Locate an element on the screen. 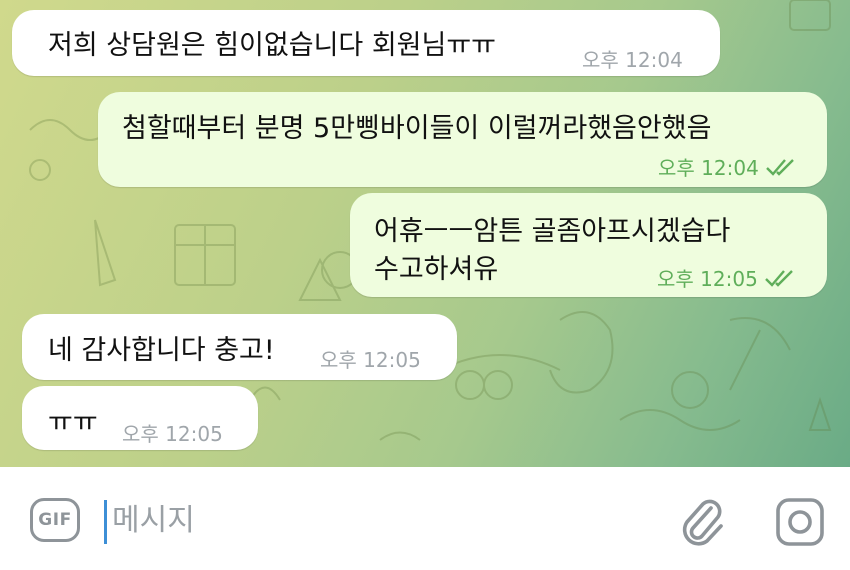  message-text-line: 수고하셔유 is located at coordinates (436, 269).